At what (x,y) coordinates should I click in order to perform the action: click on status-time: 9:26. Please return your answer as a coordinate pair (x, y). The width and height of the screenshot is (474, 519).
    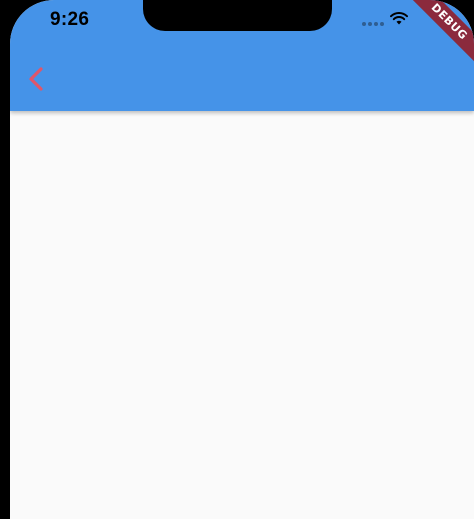
    Looking at the image, I should click on (70, 19).